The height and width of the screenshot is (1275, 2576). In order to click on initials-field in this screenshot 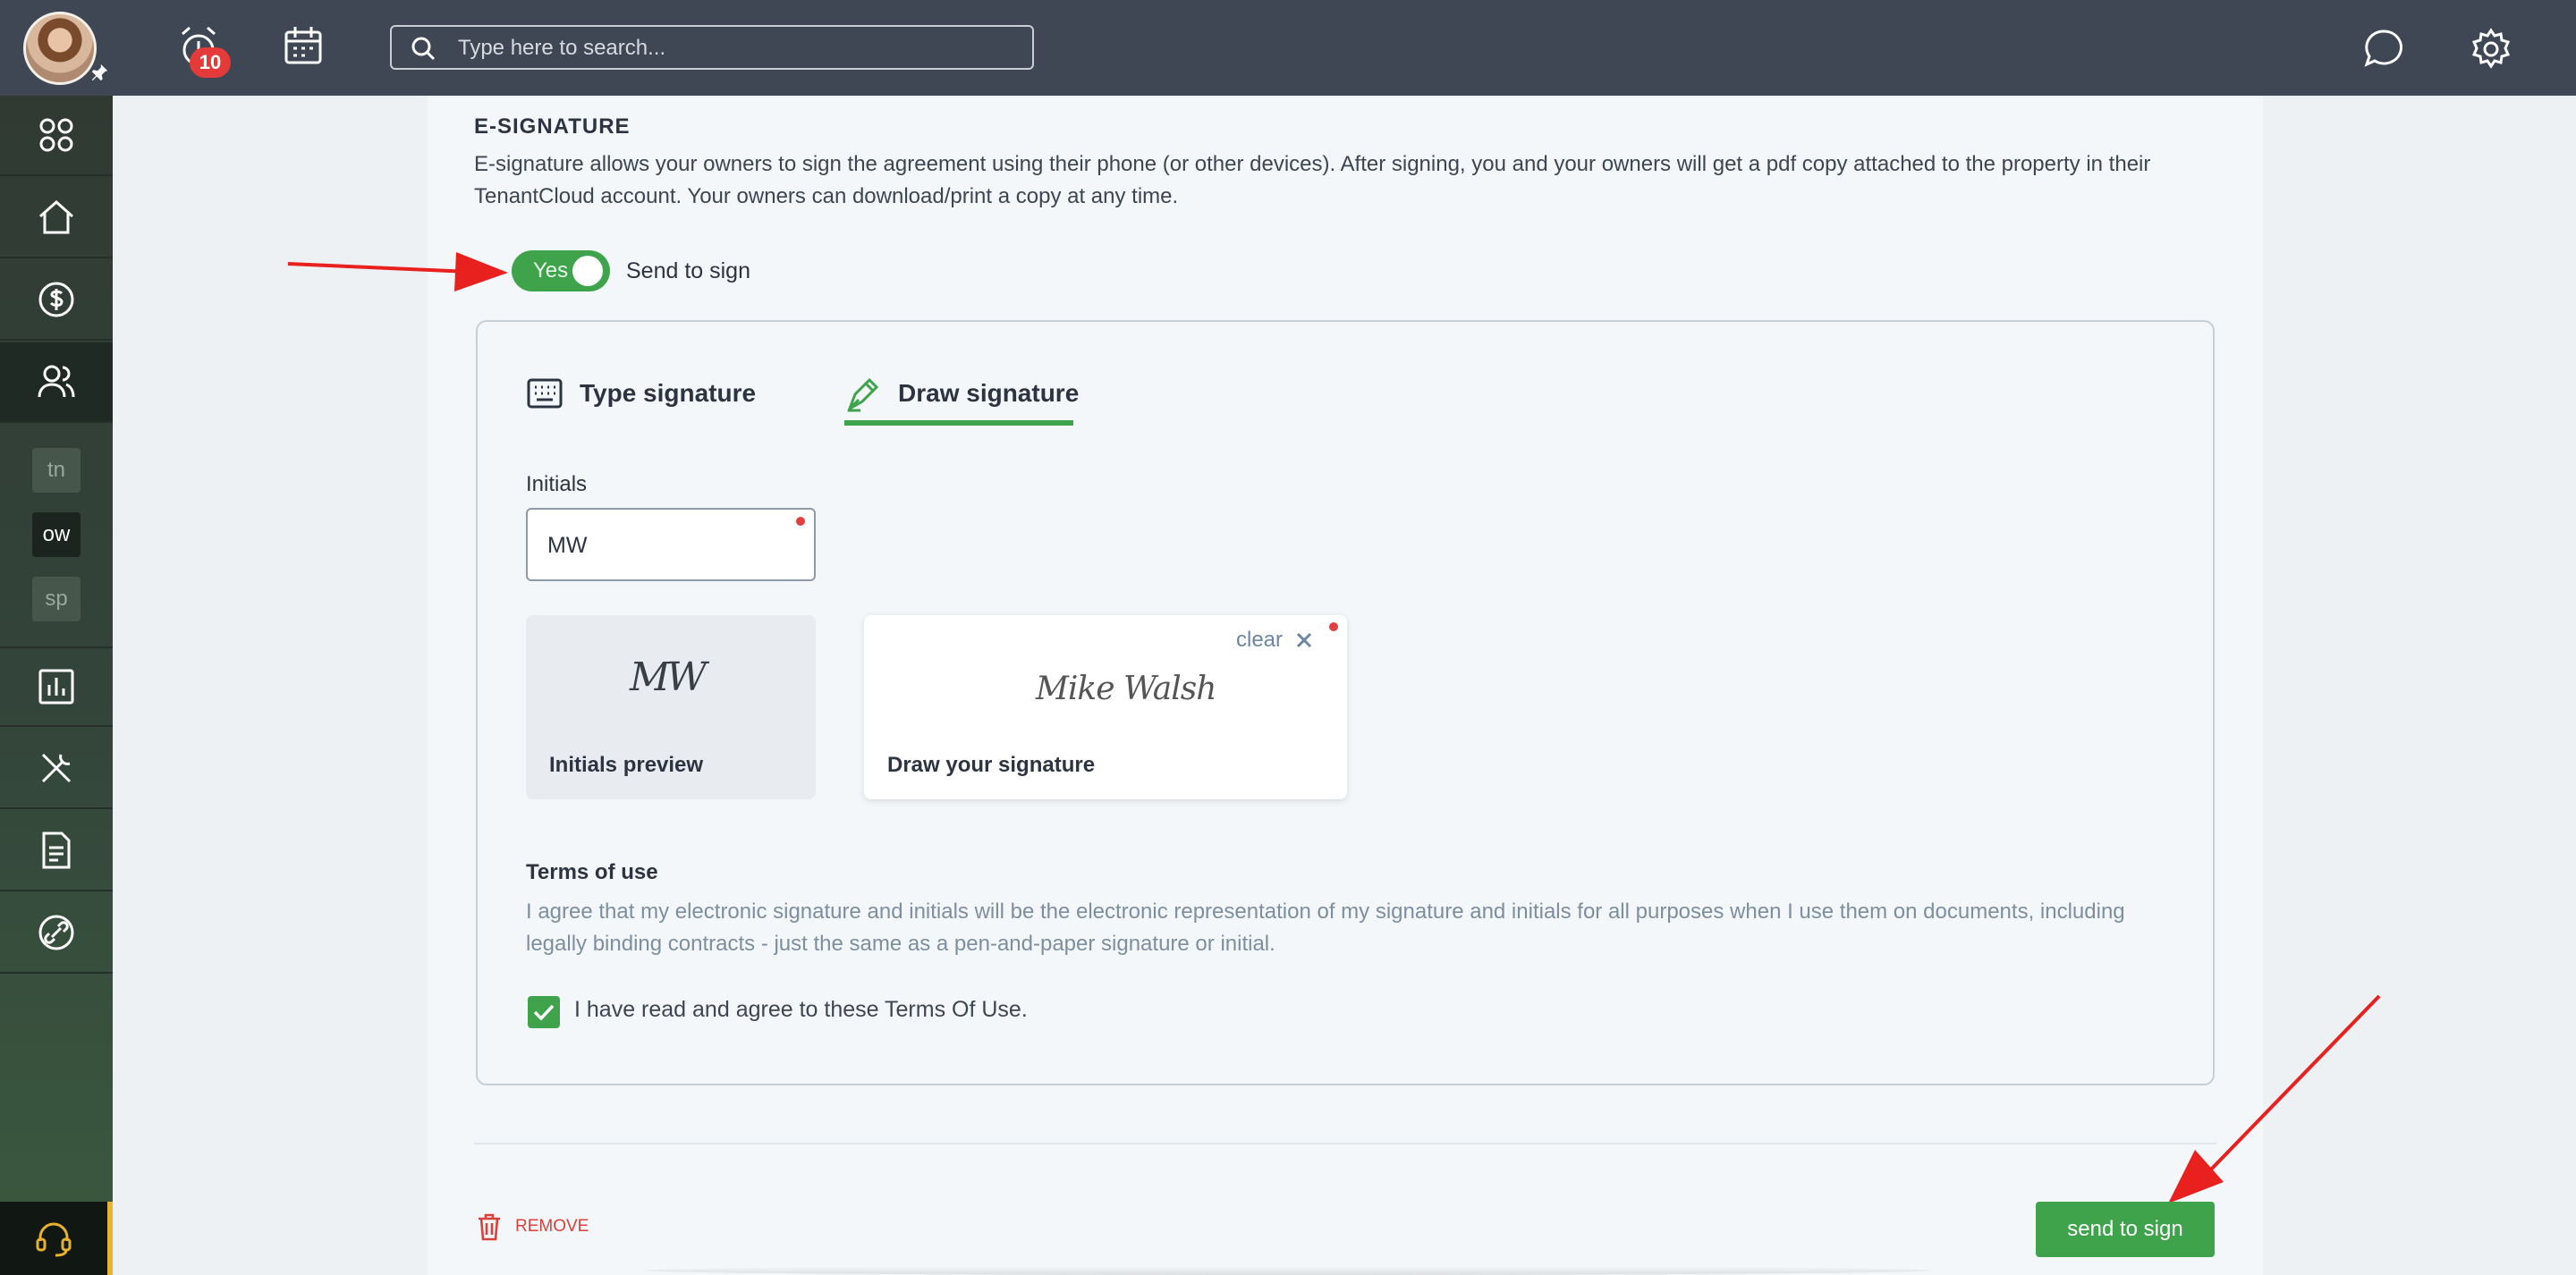, I will do `click(671, 544)`.